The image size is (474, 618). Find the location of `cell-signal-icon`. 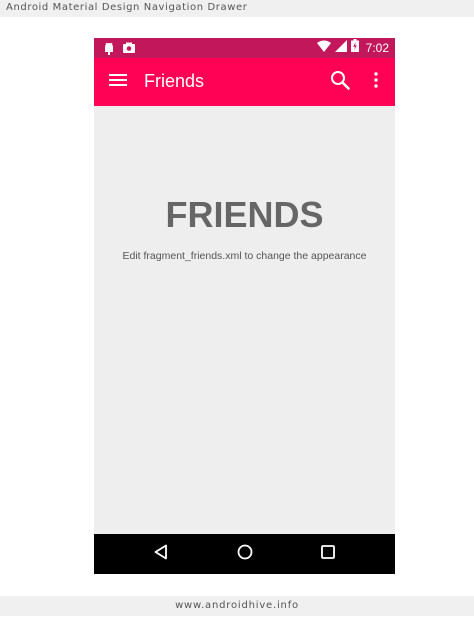

cell-signal-icon is located at coordinates (340, 48).